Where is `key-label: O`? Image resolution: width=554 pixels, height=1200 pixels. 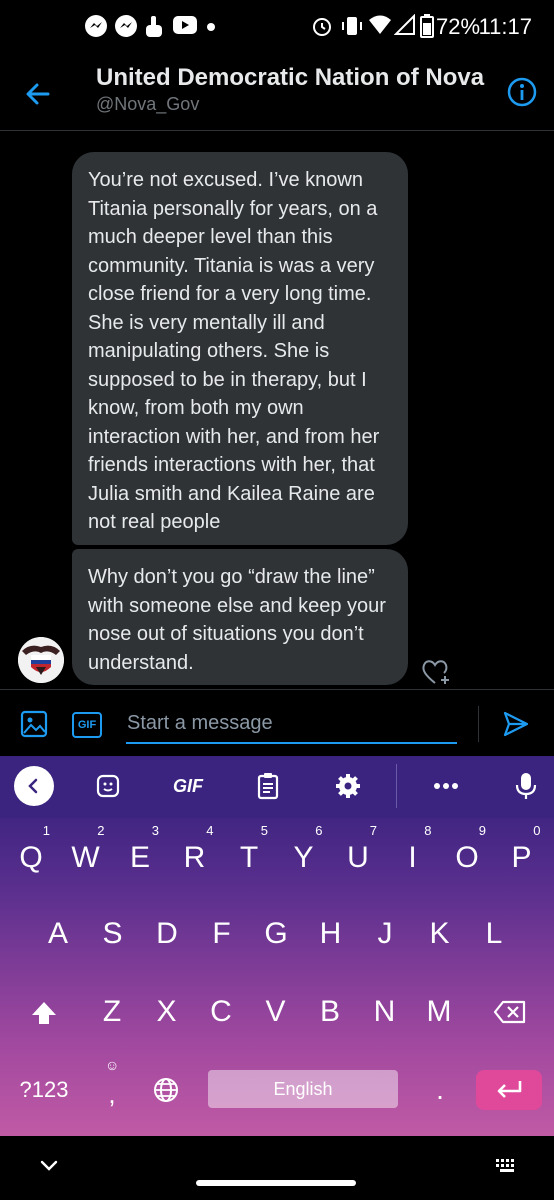 key-label: O is located at coordinates (467, 857).